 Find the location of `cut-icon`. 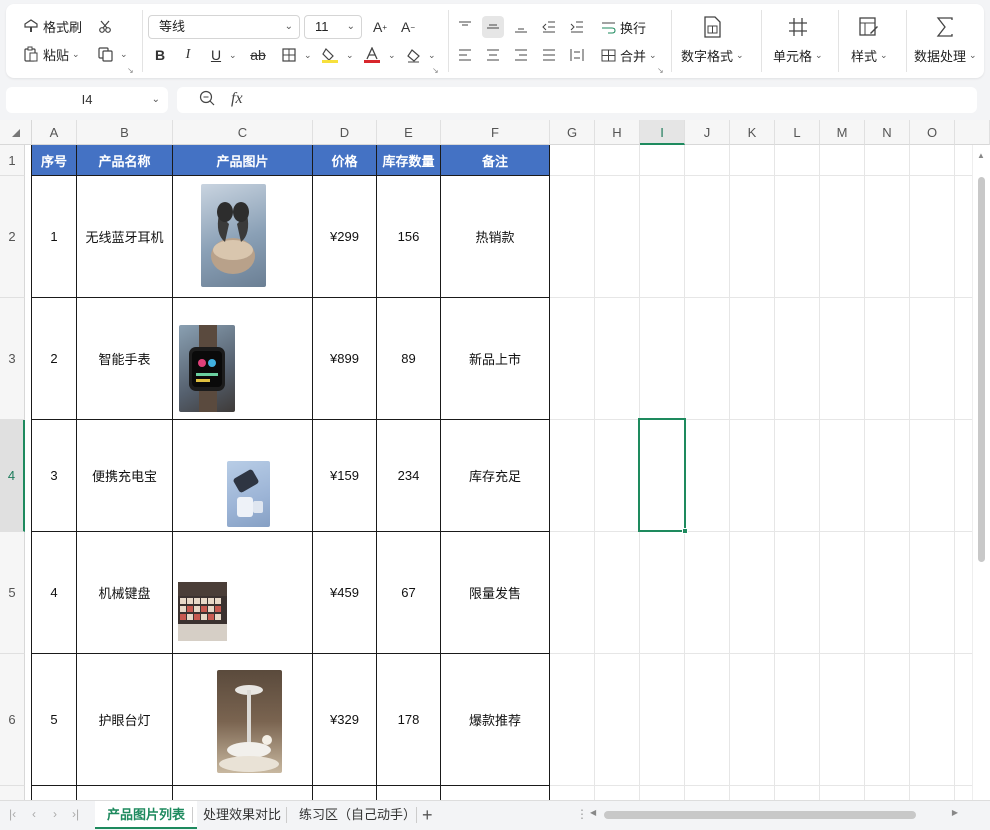

cut-icon is located at coordinates (105, 27).